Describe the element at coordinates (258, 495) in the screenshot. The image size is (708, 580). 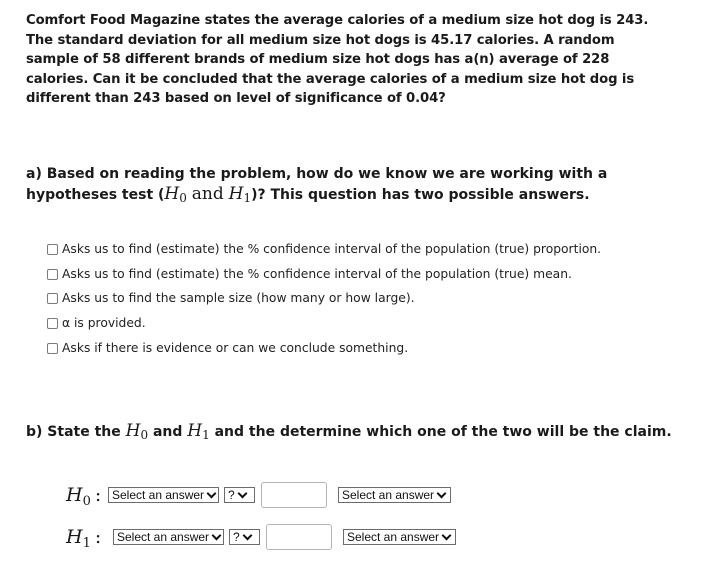
I see `h0-row: H0: Select an answer ? Select an answer` at that location.